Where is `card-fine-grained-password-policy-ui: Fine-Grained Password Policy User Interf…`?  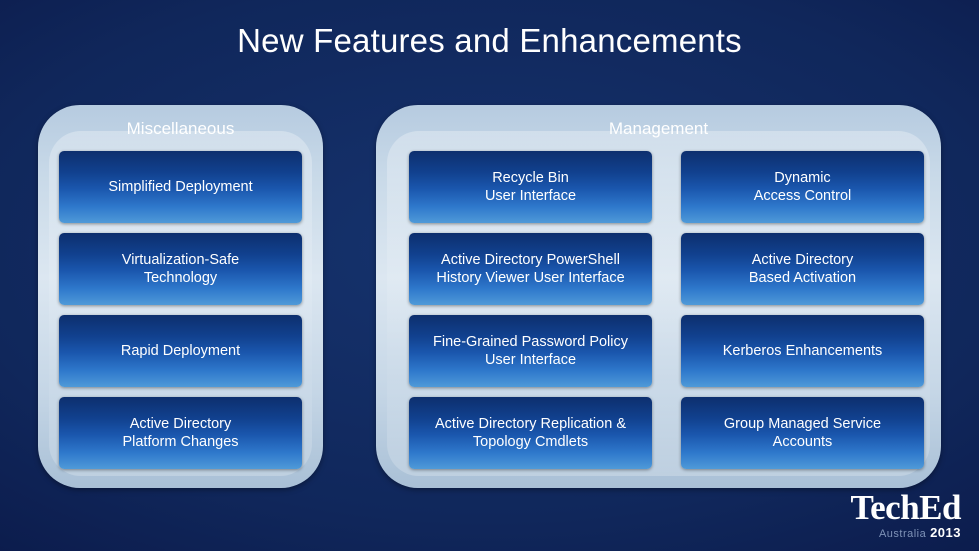 card-fine-grained-password-policy-ui: Fine-Grained Password Policy User Interf… is located at coordinates (530, 351).